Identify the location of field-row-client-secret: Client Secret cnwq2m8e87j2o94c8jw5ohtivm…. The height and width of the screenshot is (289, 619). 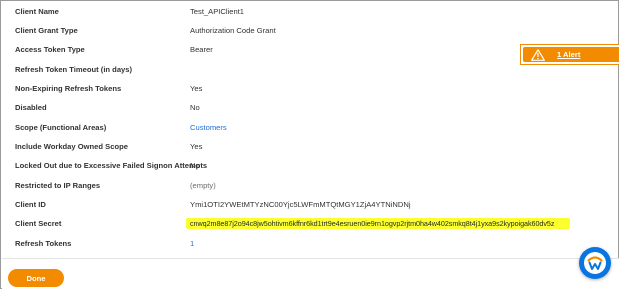
(295, 223).